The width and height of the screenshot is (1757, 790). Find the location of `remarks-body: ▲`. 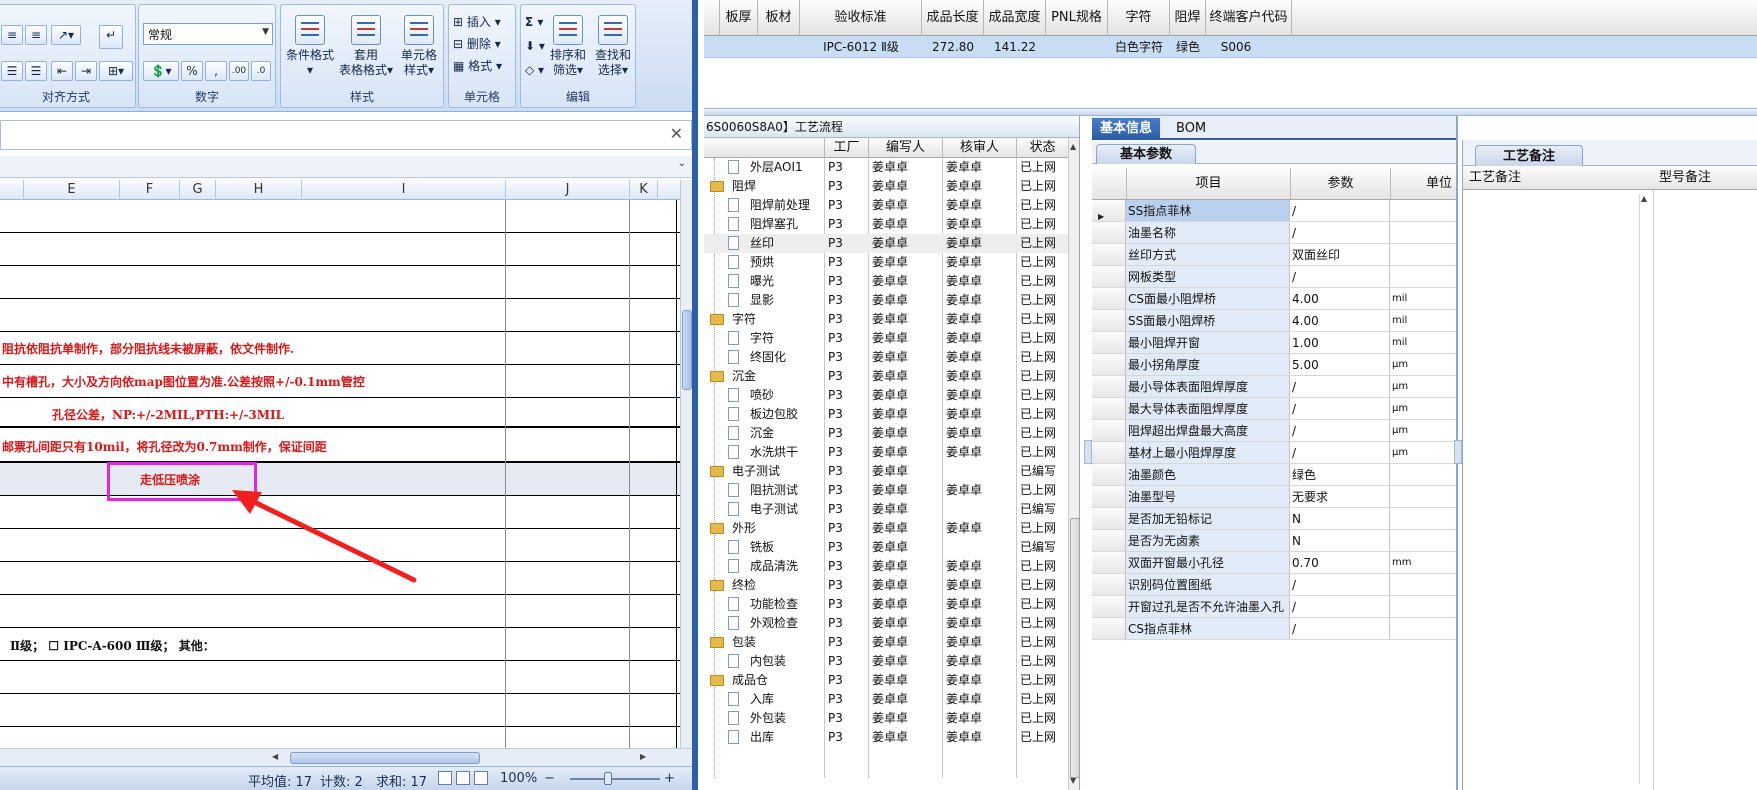

remarks-body: ▲ is located at coordinates (1610, 490).